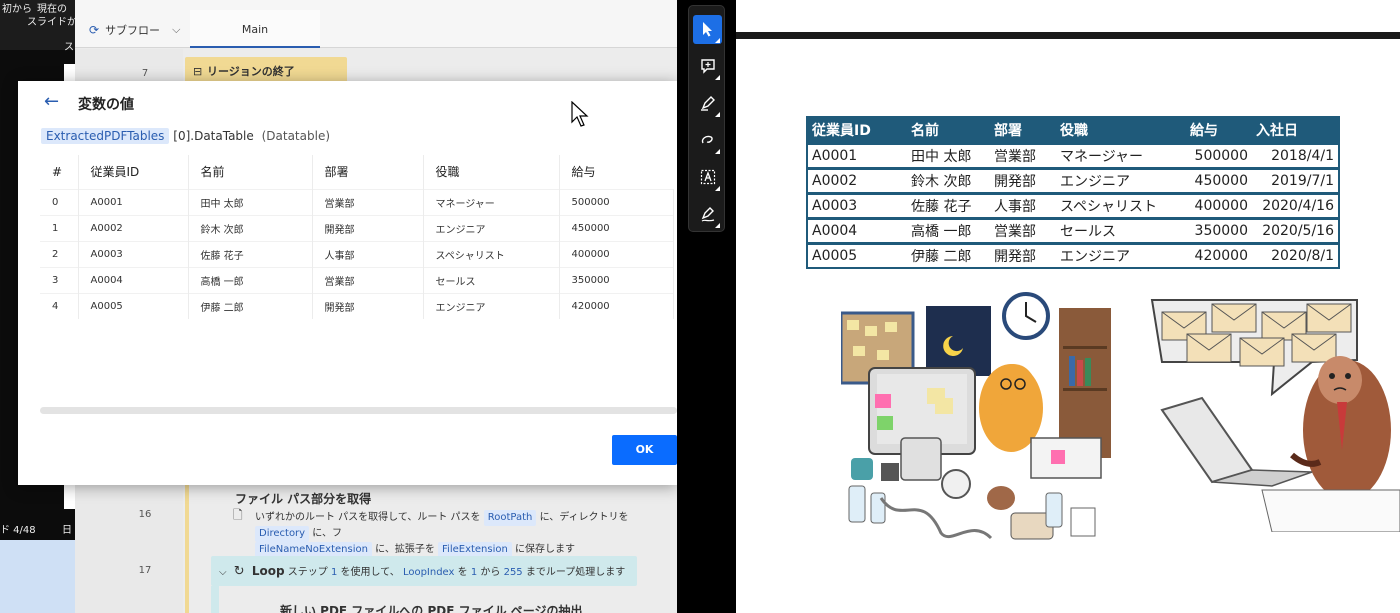  What do you see at coordinates (948, 204) in the screenshot?
I see `cell-name: 佐藤 花子` at bounding box center [948, 204].